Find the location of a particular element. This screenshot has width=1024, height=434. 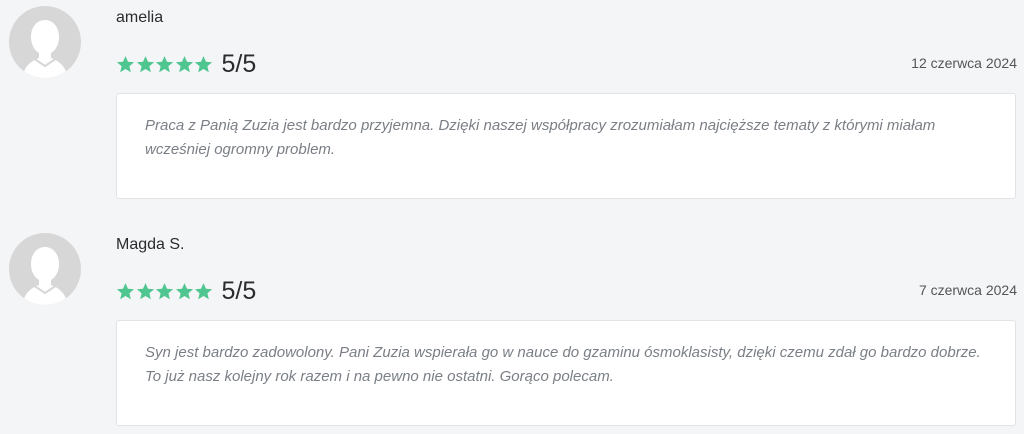

review-author: Magda S. is located at coordinates (150, 244).